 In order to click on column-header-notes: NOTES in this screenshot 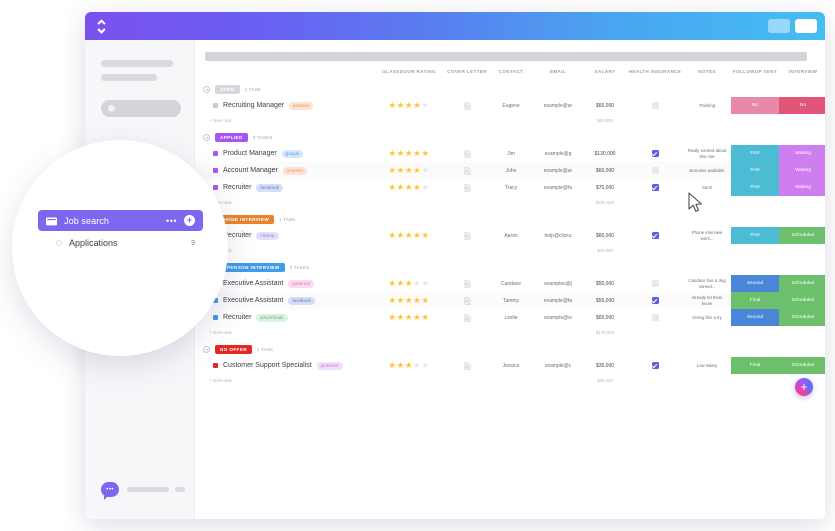, I will do `click(707, 74)`.